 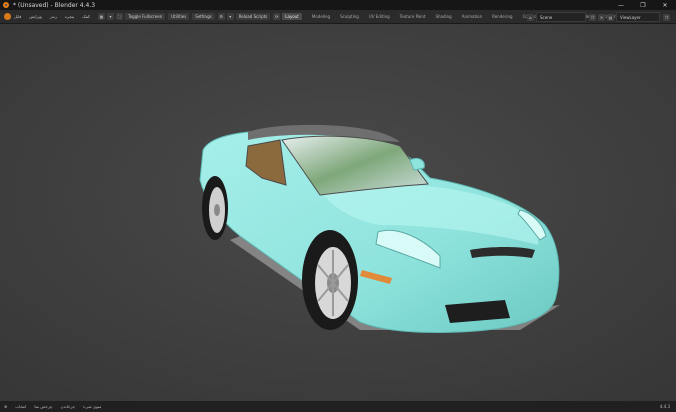 What do you see at coordinates (349, 16) in the screenshot?
I see `tab-sculpting: Sculpting` at bounding box center [349, 16].